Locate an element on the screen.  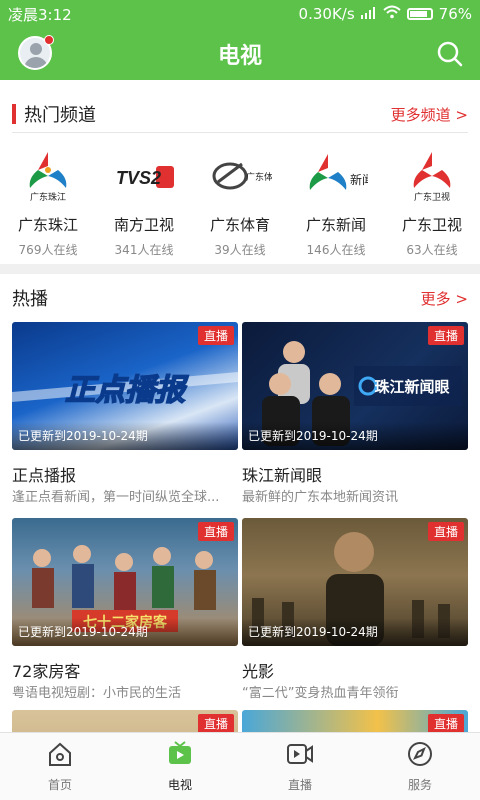
more-channels-link: 更多频道 > is located at coordinates (429, 114).